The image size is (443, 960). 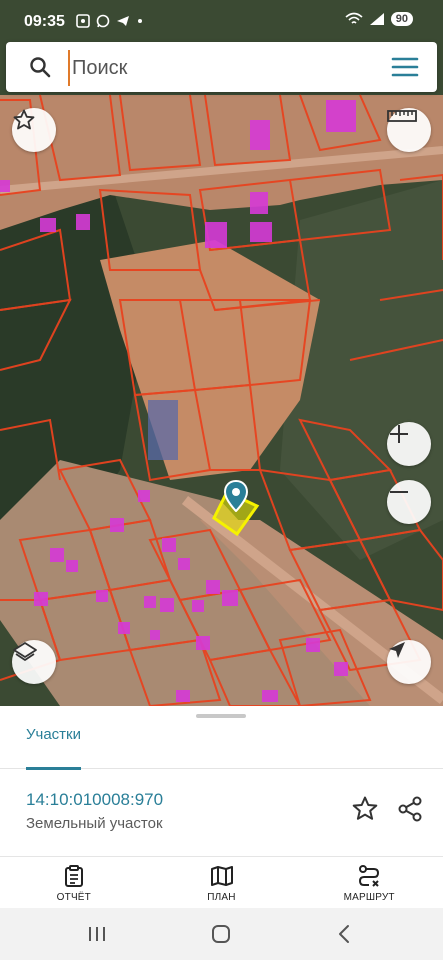 I want to click on whatsapp-icon, so click(x=103, y=21).